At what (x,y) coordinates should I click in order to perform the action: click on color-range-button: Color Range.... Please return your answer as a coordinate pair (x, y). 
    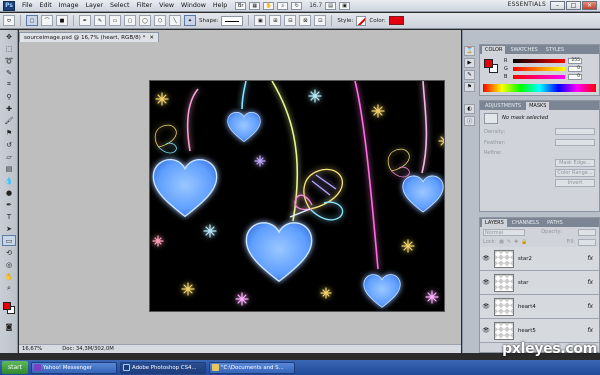
    Looking at the image, I should click on (575, 173).